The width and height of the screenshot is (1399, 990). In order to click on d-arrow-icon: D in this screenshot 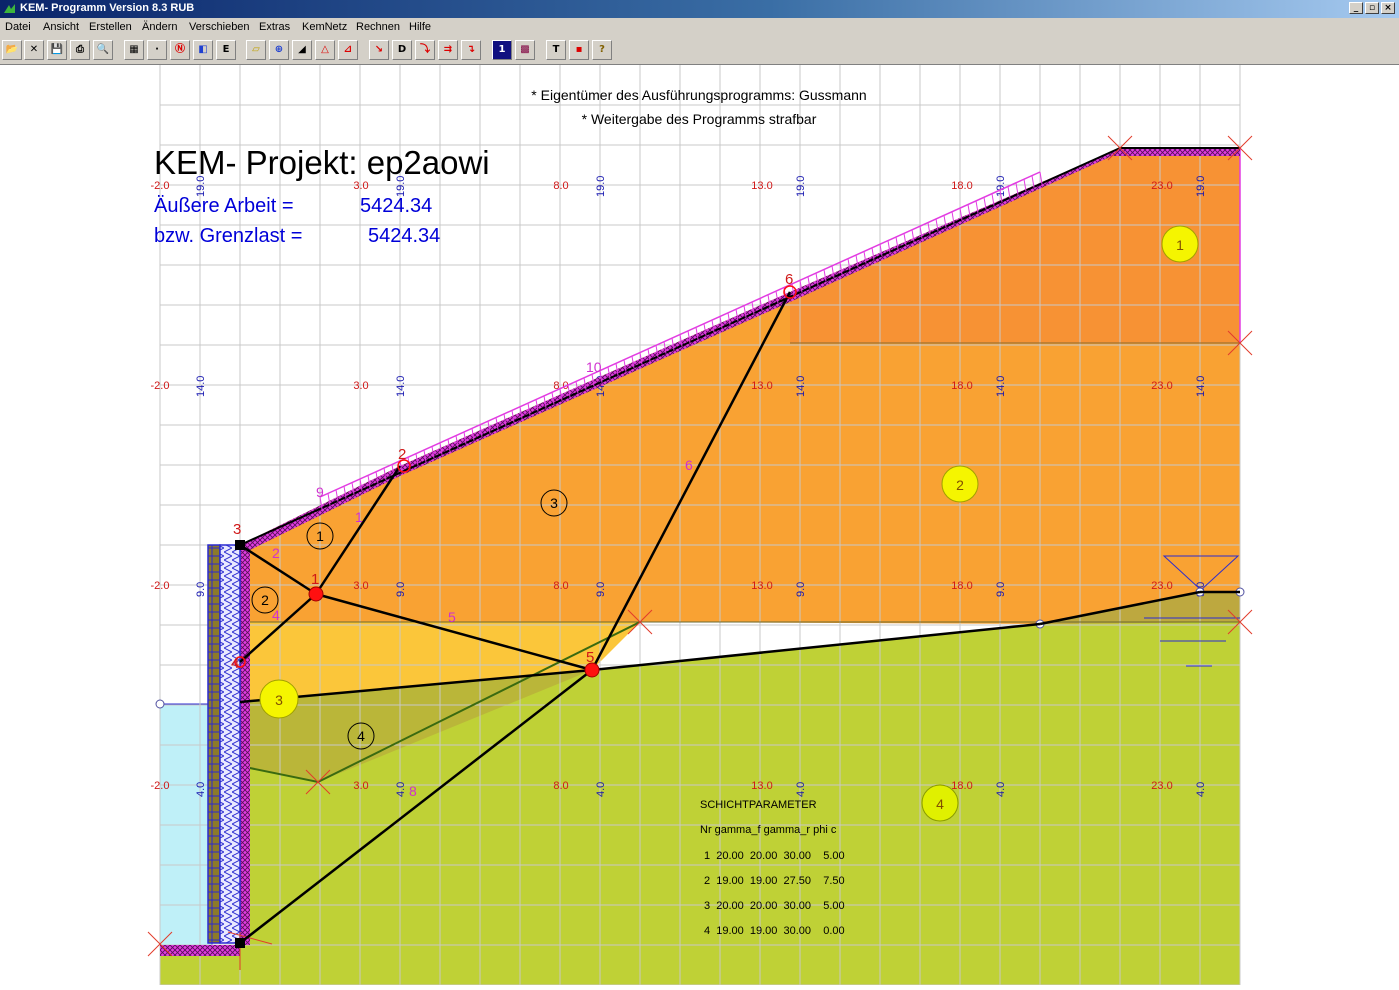, I will do `click(402, 50)`.